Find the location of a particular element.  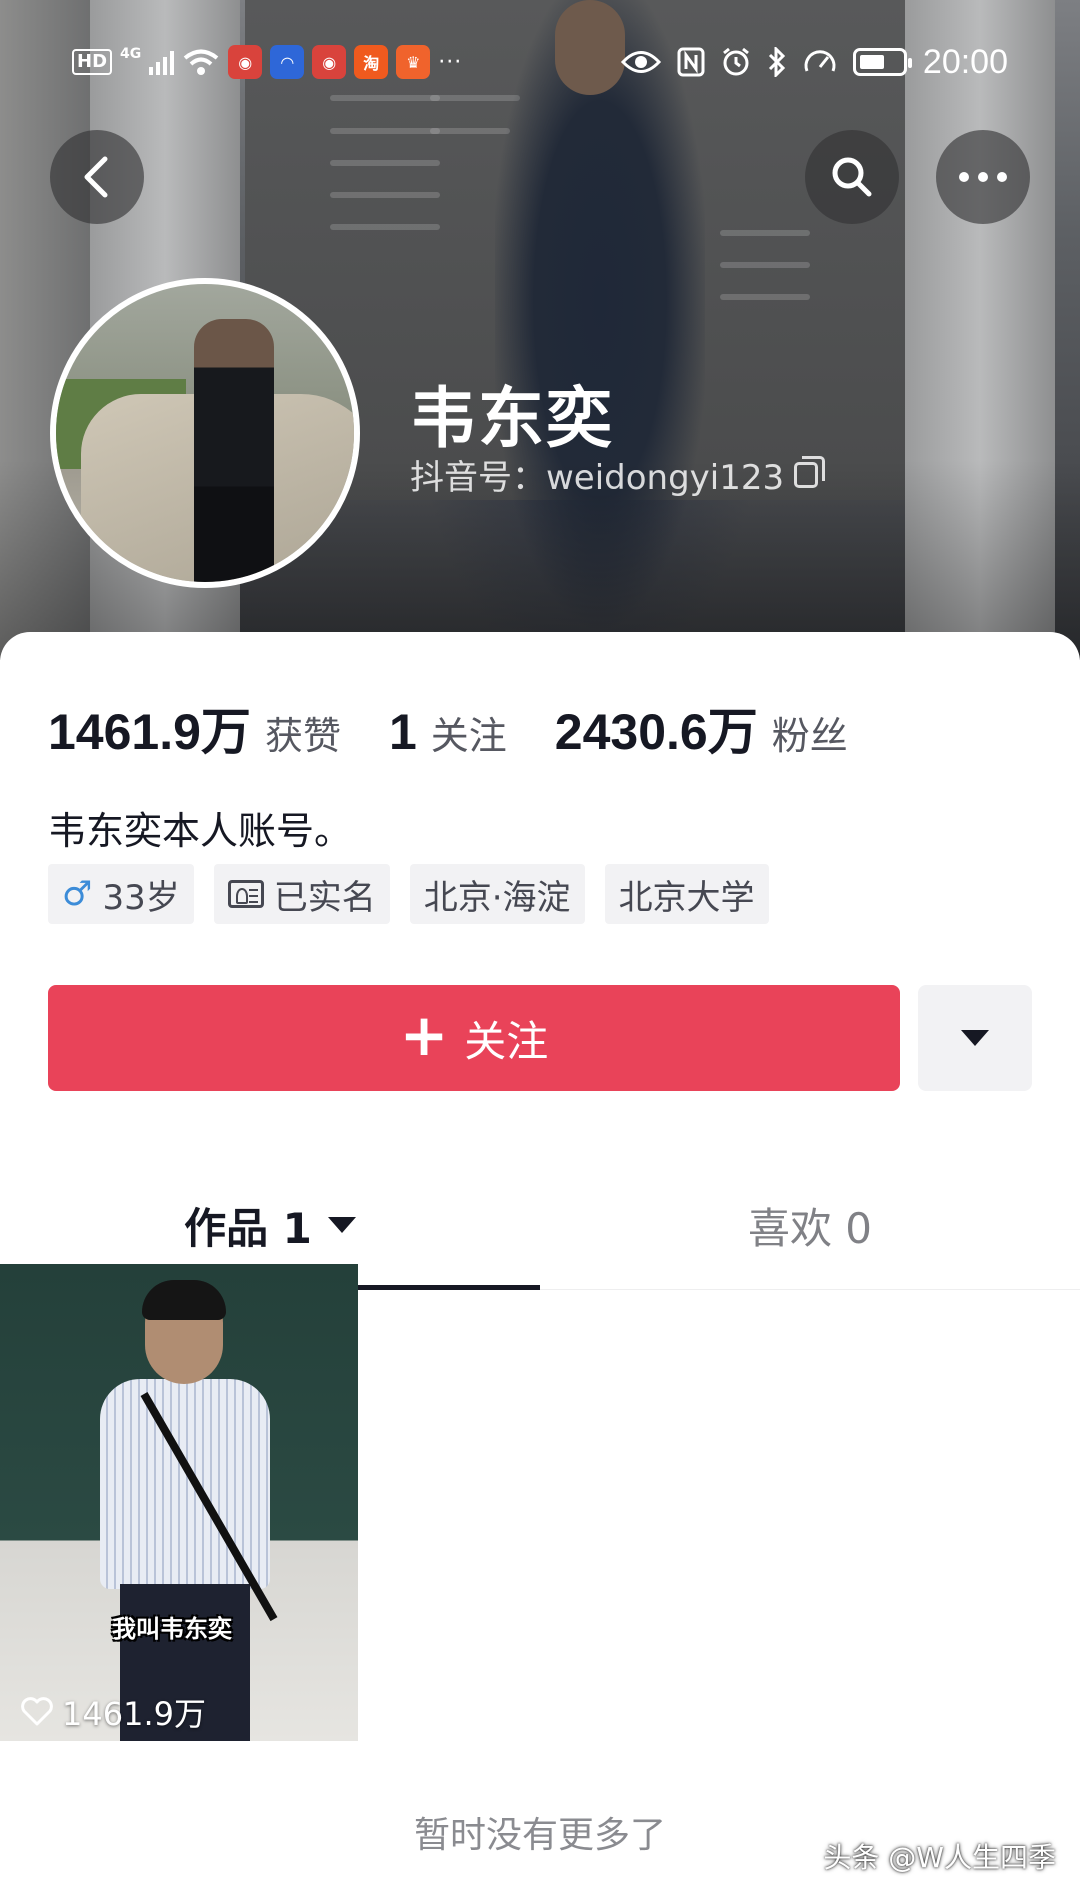

tag-verified-label: 已实名 is located at coordinates (324, 897).